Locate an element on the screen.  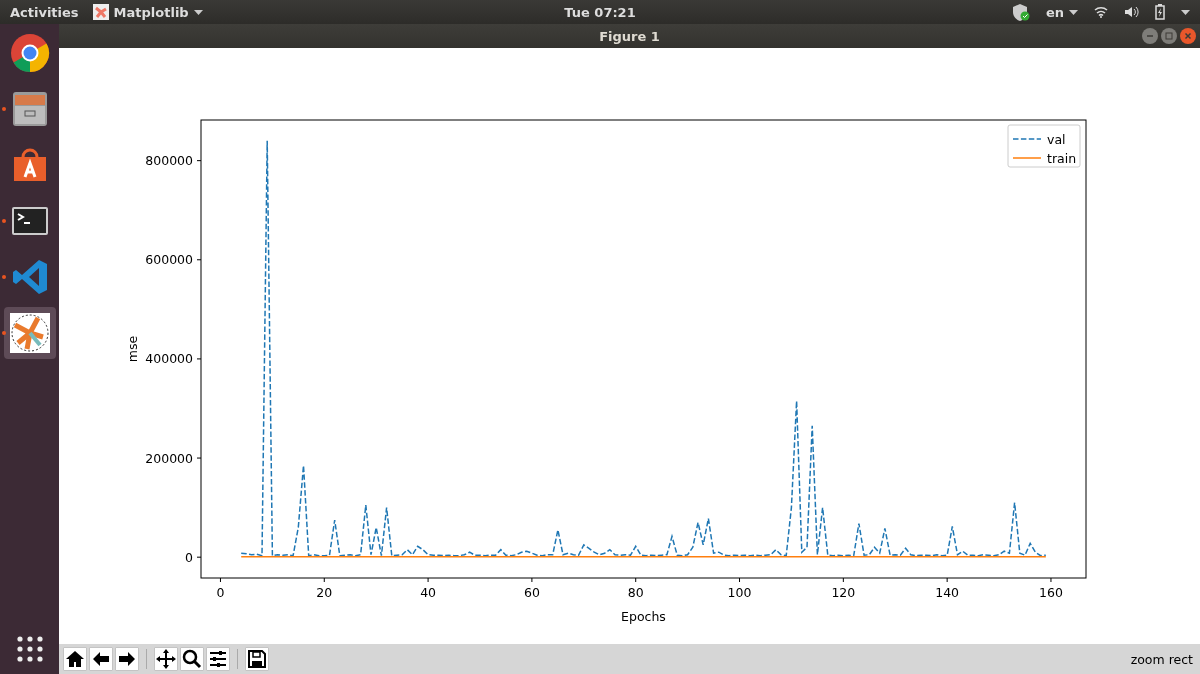
home-icon is located at coordinates (75, 659).